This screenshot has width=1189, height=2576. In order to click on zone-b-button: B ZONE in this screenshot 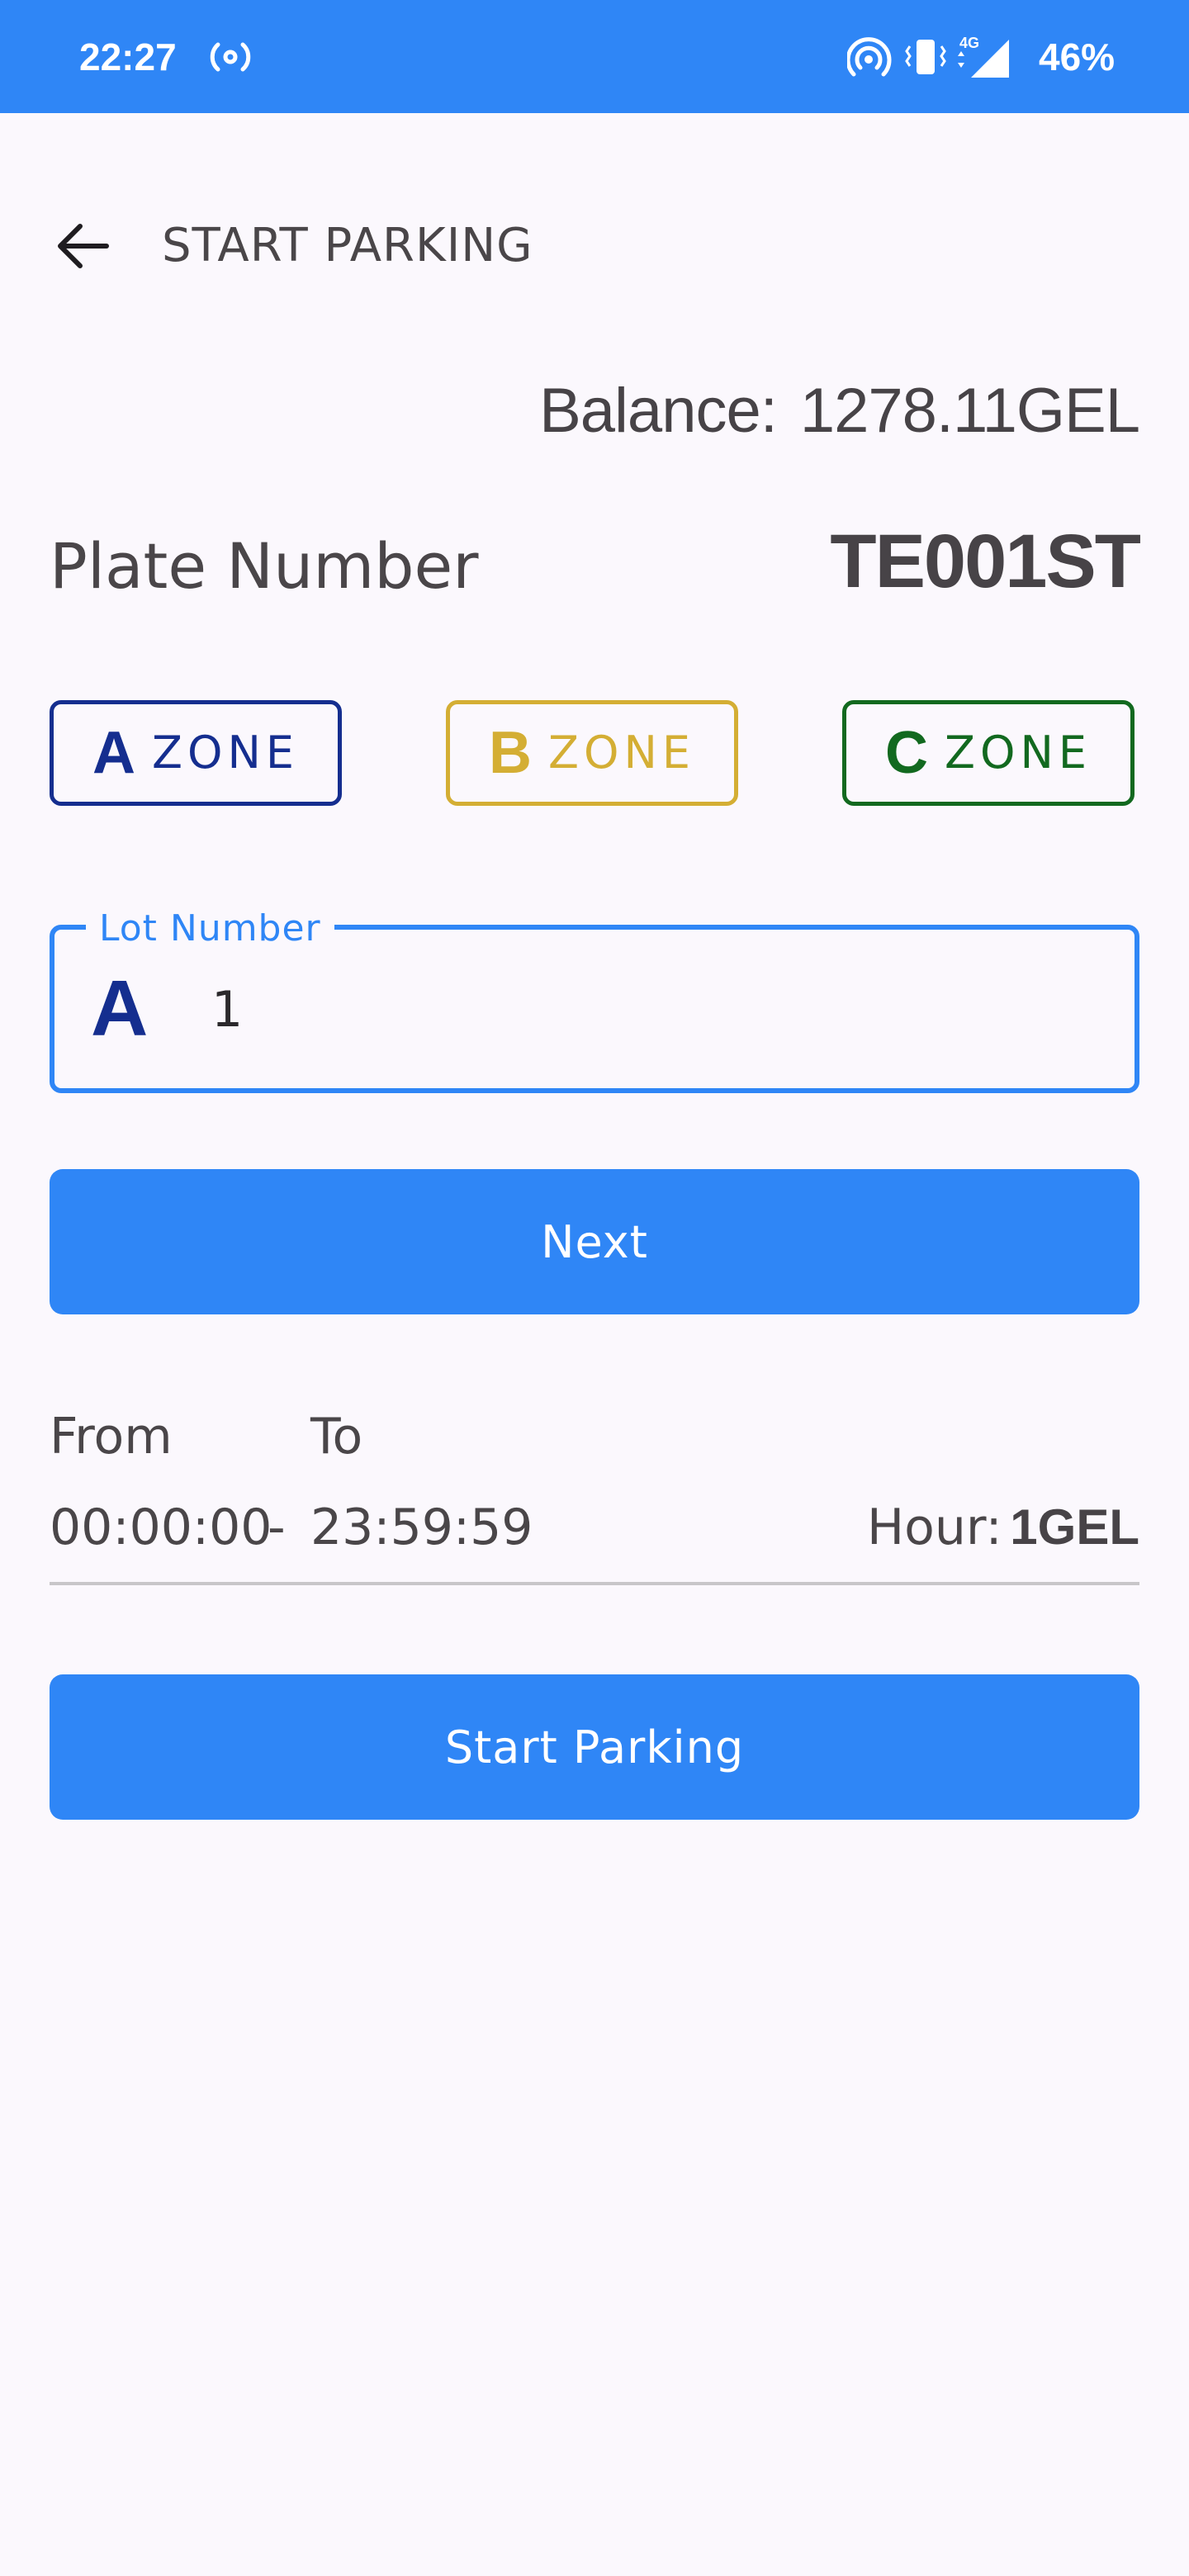, I will do `click(592, 753)`.